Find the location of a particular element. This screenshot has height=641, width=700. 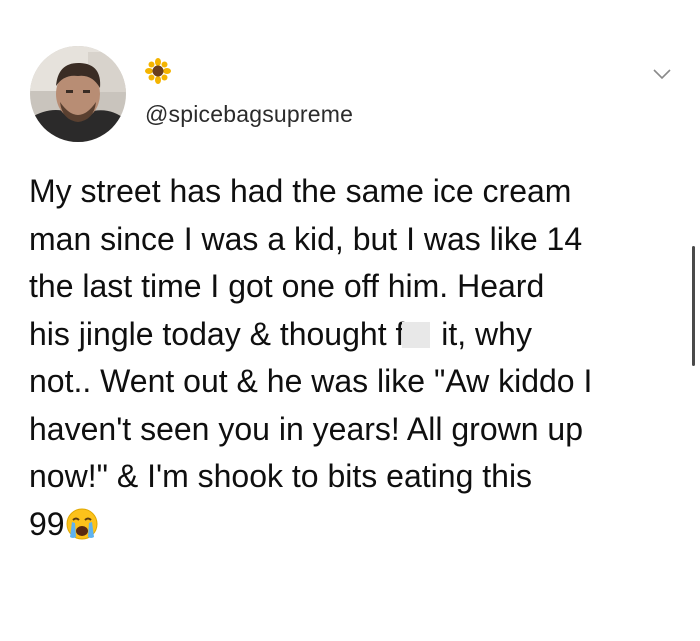

tweet-line: now!" & I'm shook to bits eating this is located at coordinates (281, 476).